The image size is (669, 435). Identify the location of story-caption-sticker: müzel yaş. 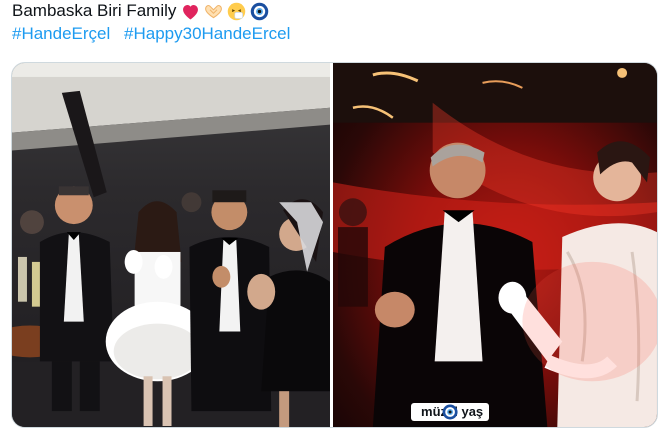
(450, 412).